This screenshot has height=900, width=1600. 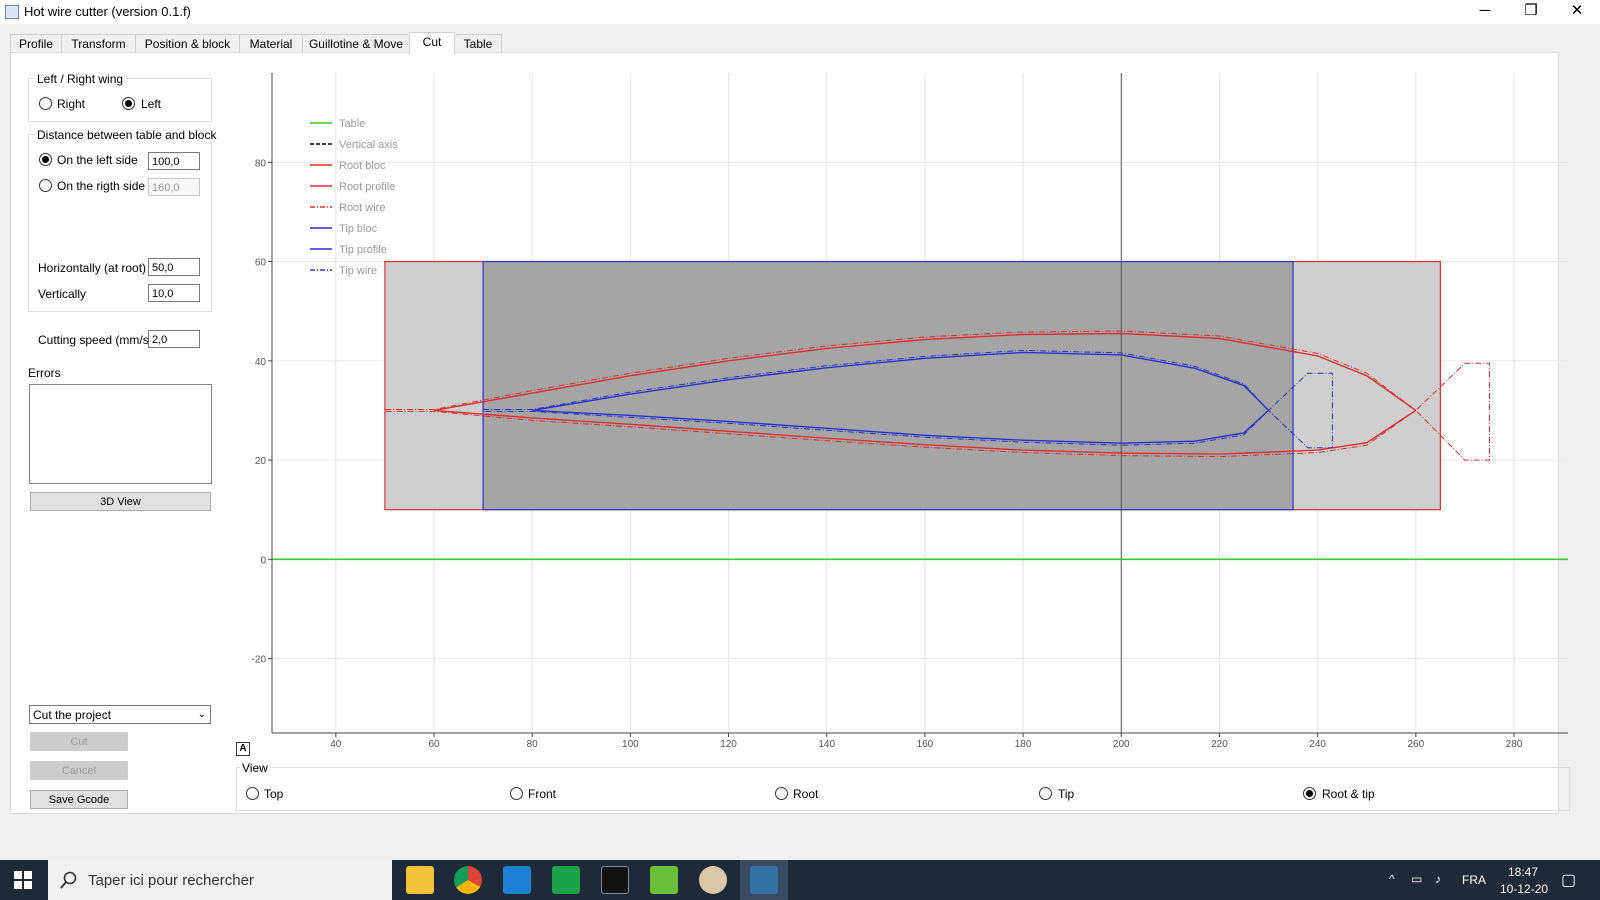 I want to click on y-tick-label: 60, so click(x=261, y=263).